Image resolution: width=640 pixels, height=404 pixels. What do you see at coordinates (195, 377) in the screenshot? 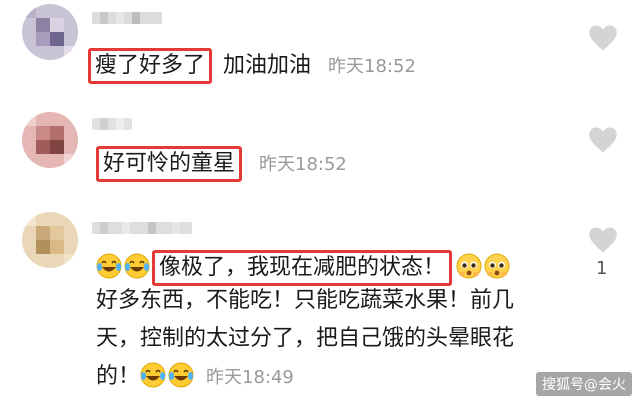
I see `comment-text-line: 的！ 昨天18:49` at bounding box center [195, 377].